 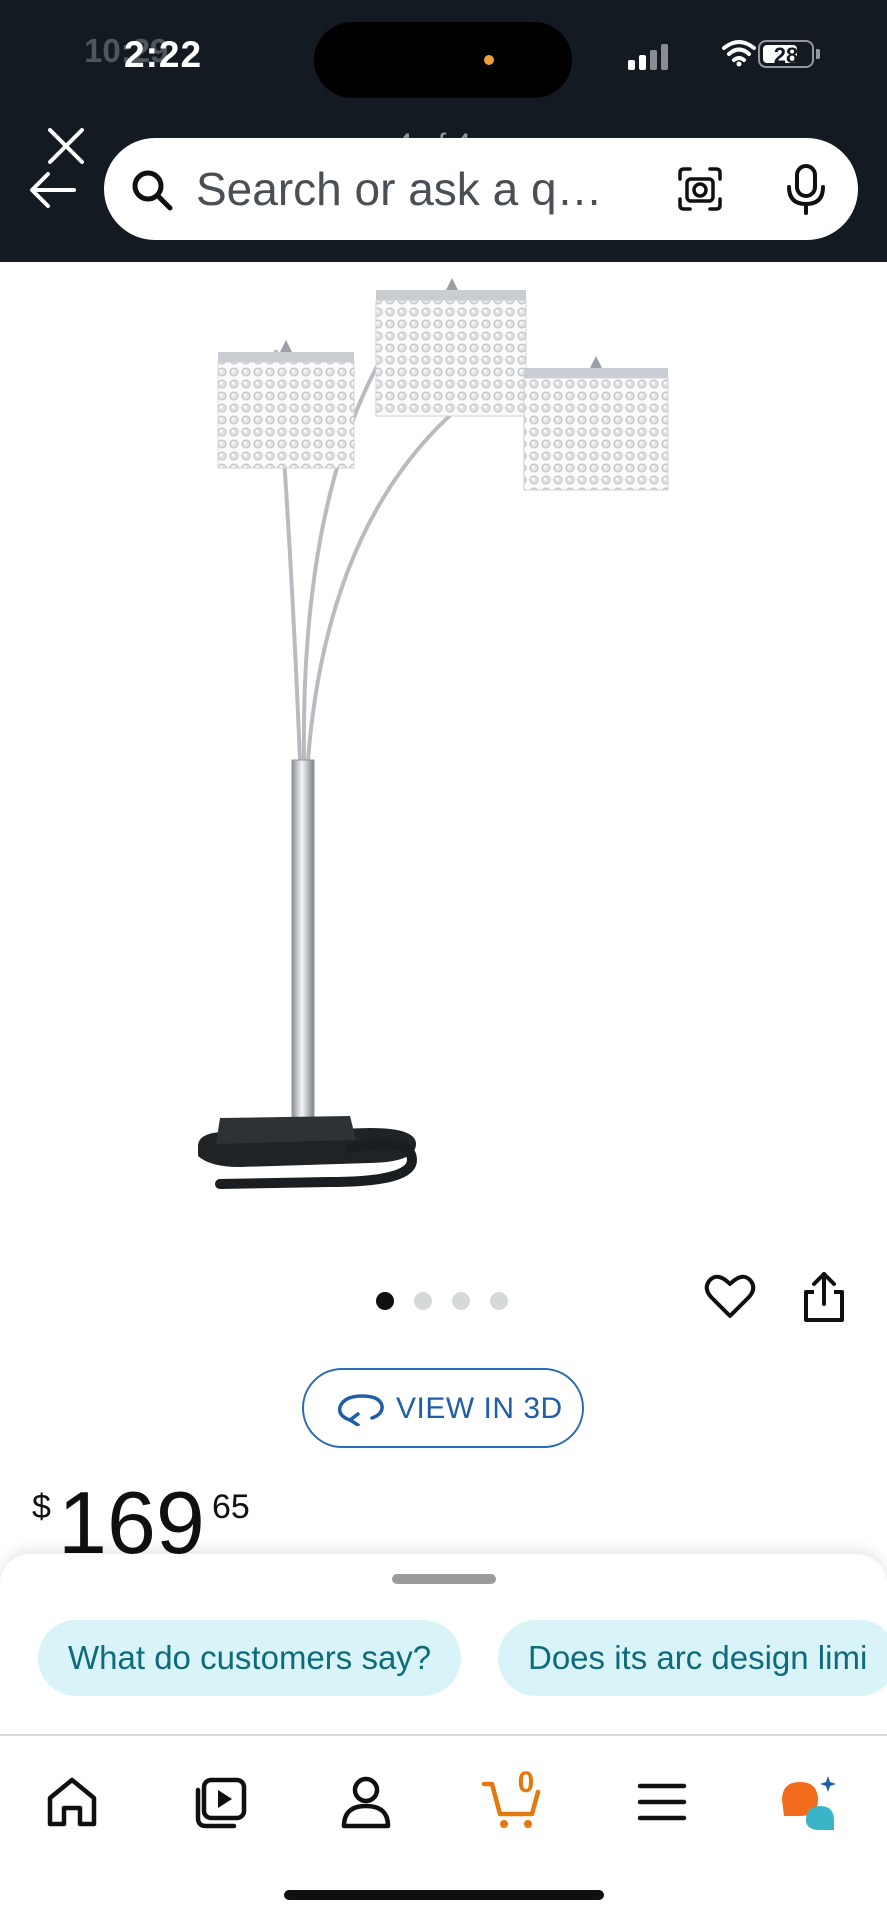 What do you see at coordinates (444, 1579) in the screenshot?
I see `sheet-drag-handle` at bounding box center [444, 1579].